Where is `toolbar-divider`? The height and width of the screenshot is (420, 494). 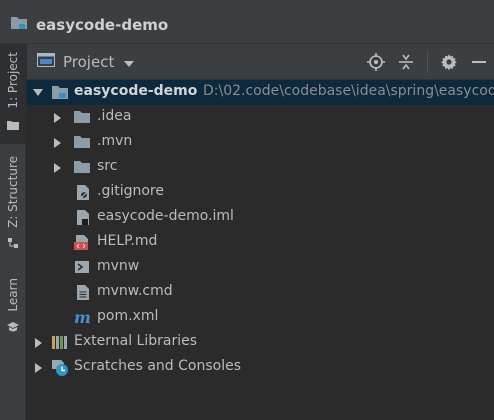
toolbar-divider is located at coordinates (427, 62).